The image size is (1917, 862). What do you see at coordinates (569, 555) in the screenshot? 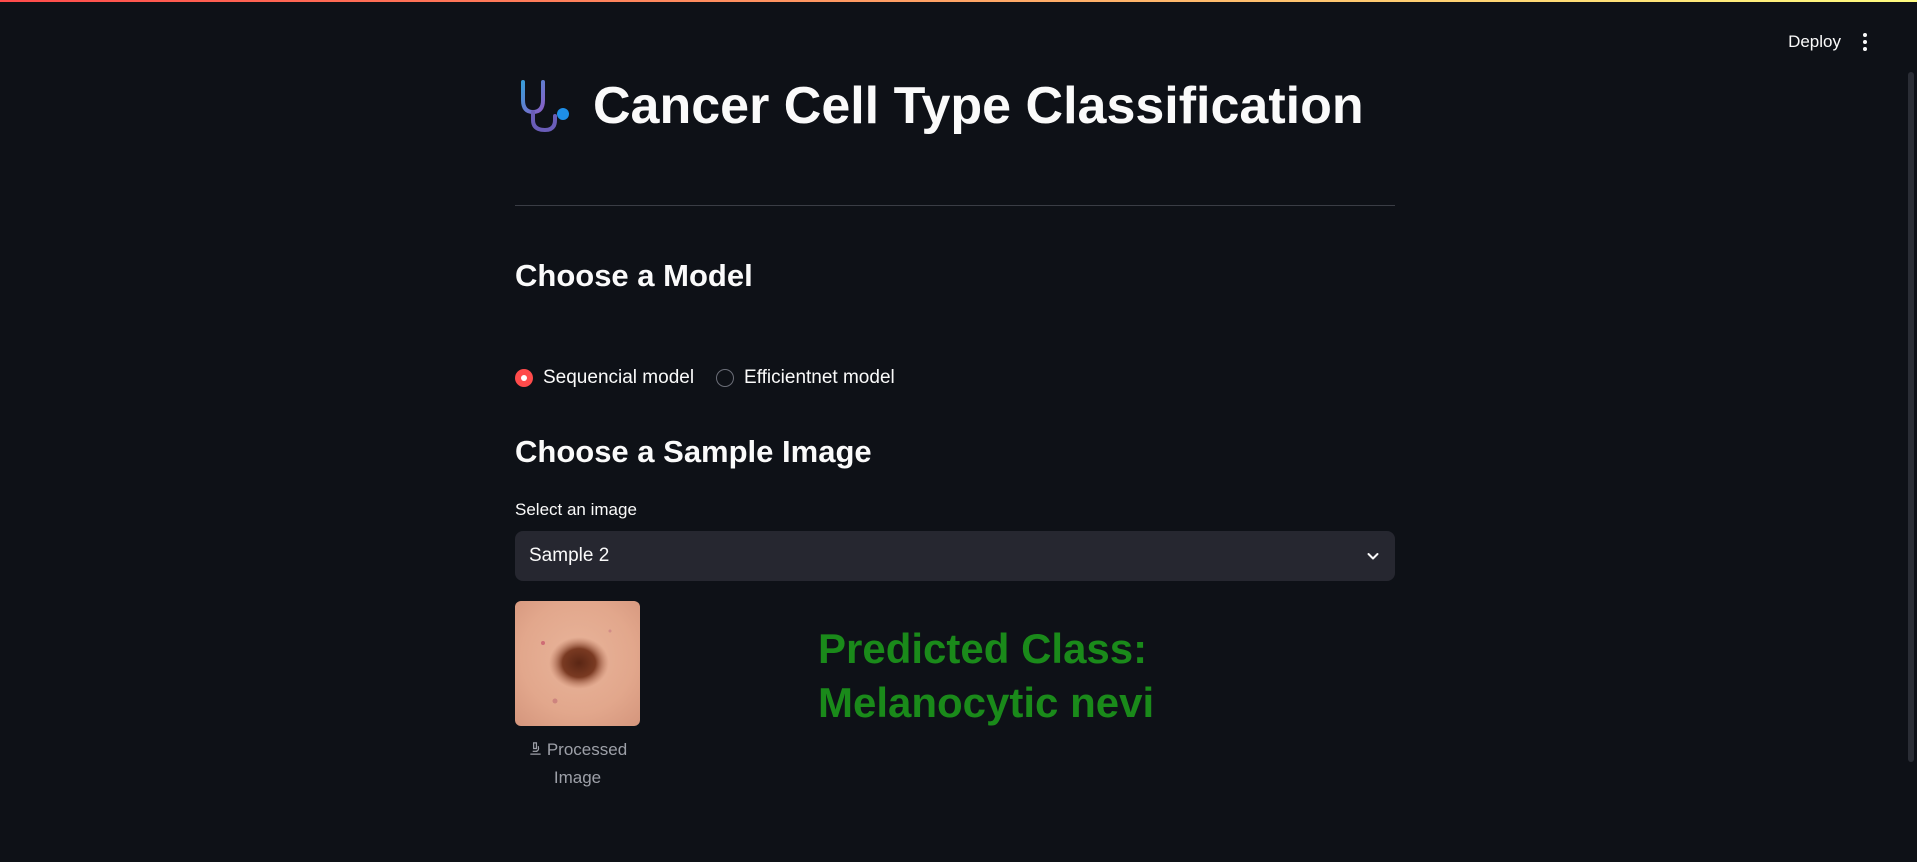
I see `select-value: Sample 2` at bounding box center [569, 555].